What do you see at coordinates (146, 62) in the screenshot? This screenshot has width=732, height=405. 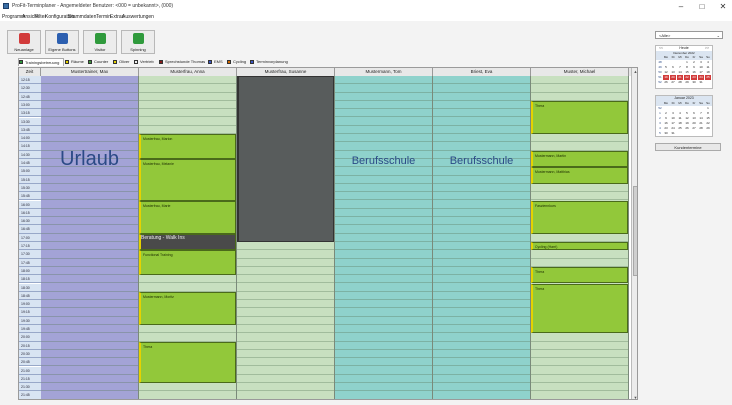 I see `legend-tab-4: Vertrieb` at bounding box center [146, 62].